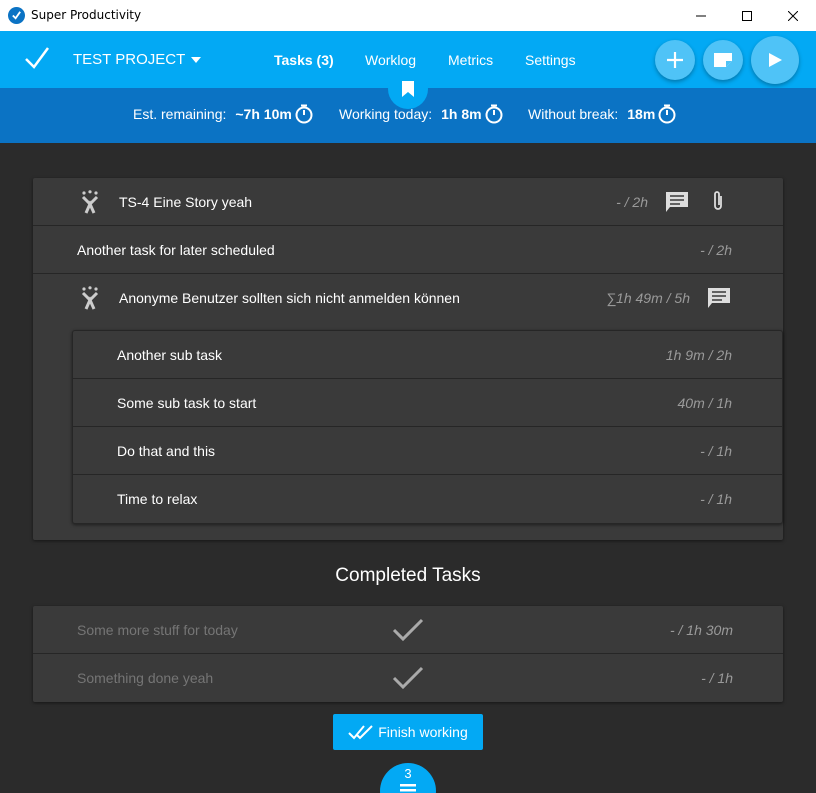  What do you see at coordinates (390, 60) in the screenshot?
I see `tab-worklog: Worklog` at bounding box center [390, 60].